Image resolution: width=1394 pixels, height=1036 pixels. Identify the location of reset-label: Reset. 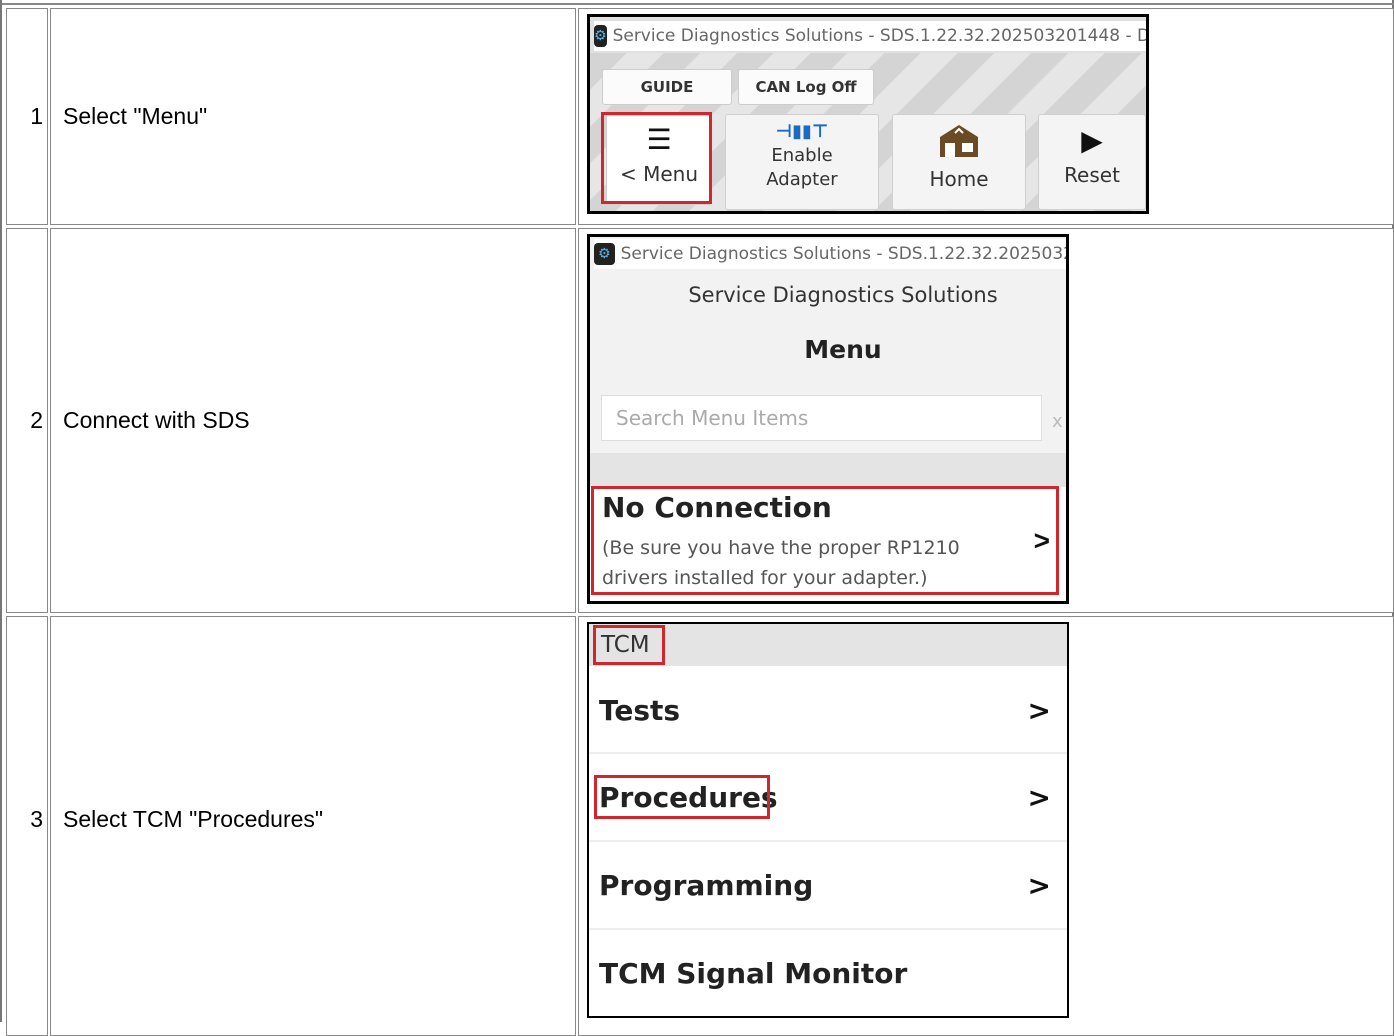
(1092, 175).